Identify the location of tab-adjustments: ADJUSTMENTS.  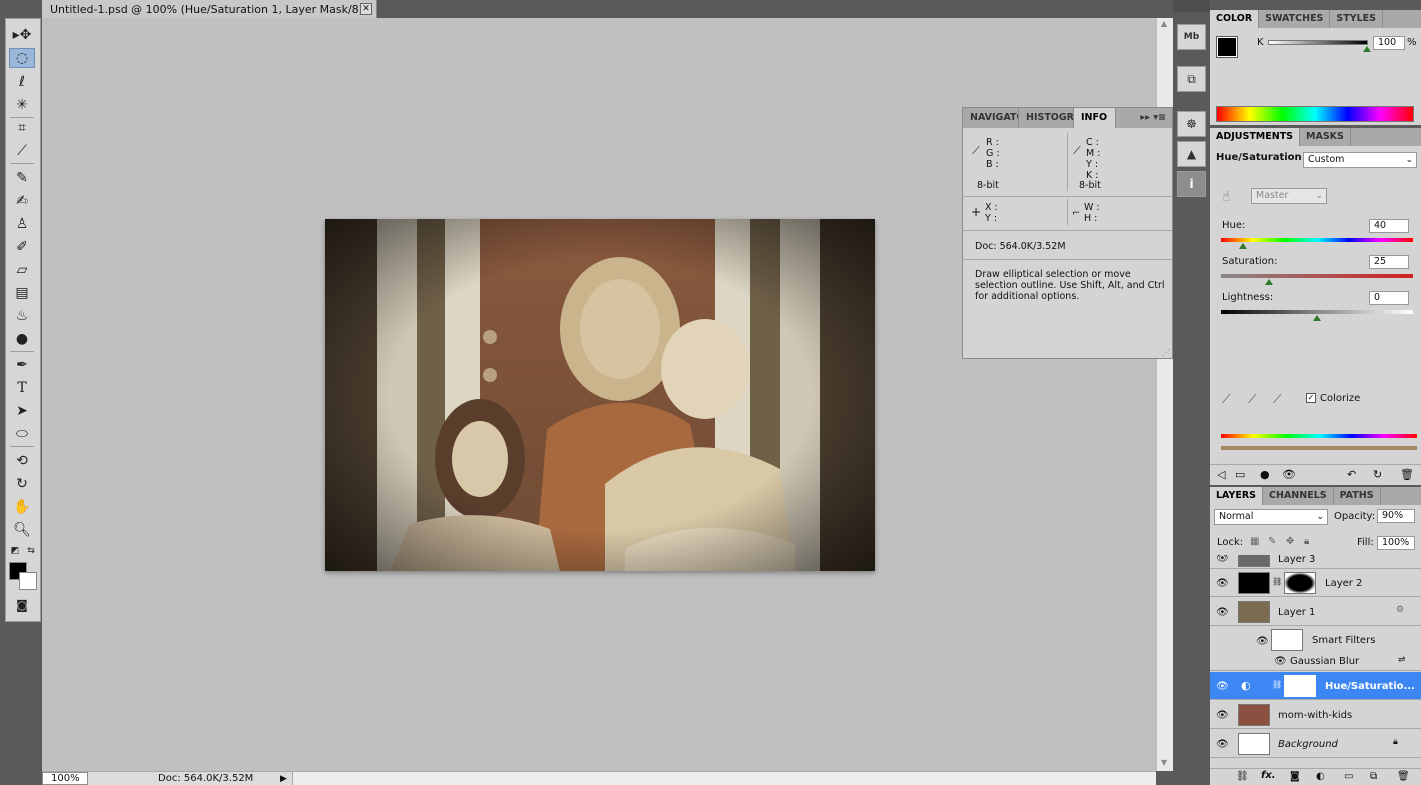
(1255, 137).